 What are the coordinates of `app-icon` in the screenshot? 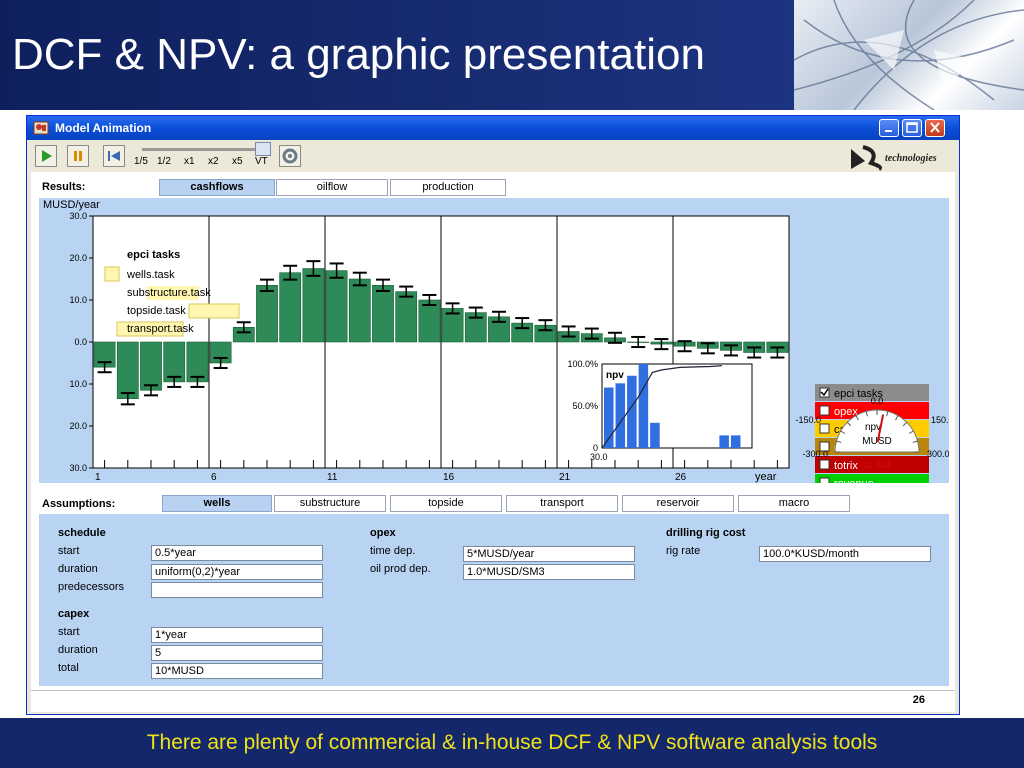 It's located at (41, 128).